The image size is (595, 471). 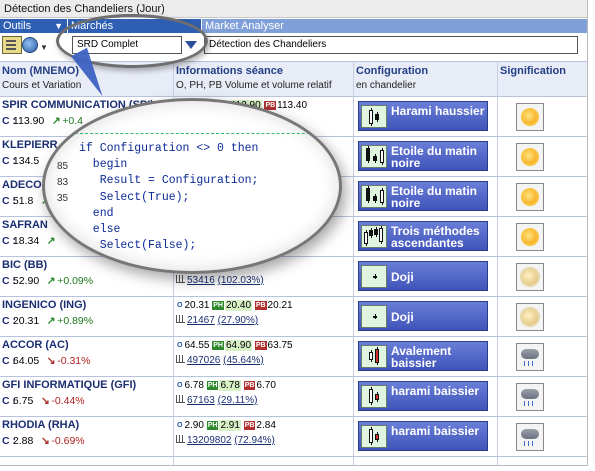 What do you see at coordinates (87, 393) in the screenshot?
I see `stock-cell: GFI INFORMATIQUE (GFI) C : 6.75 ↘ -0.44%` at bounding box center [87, 393].